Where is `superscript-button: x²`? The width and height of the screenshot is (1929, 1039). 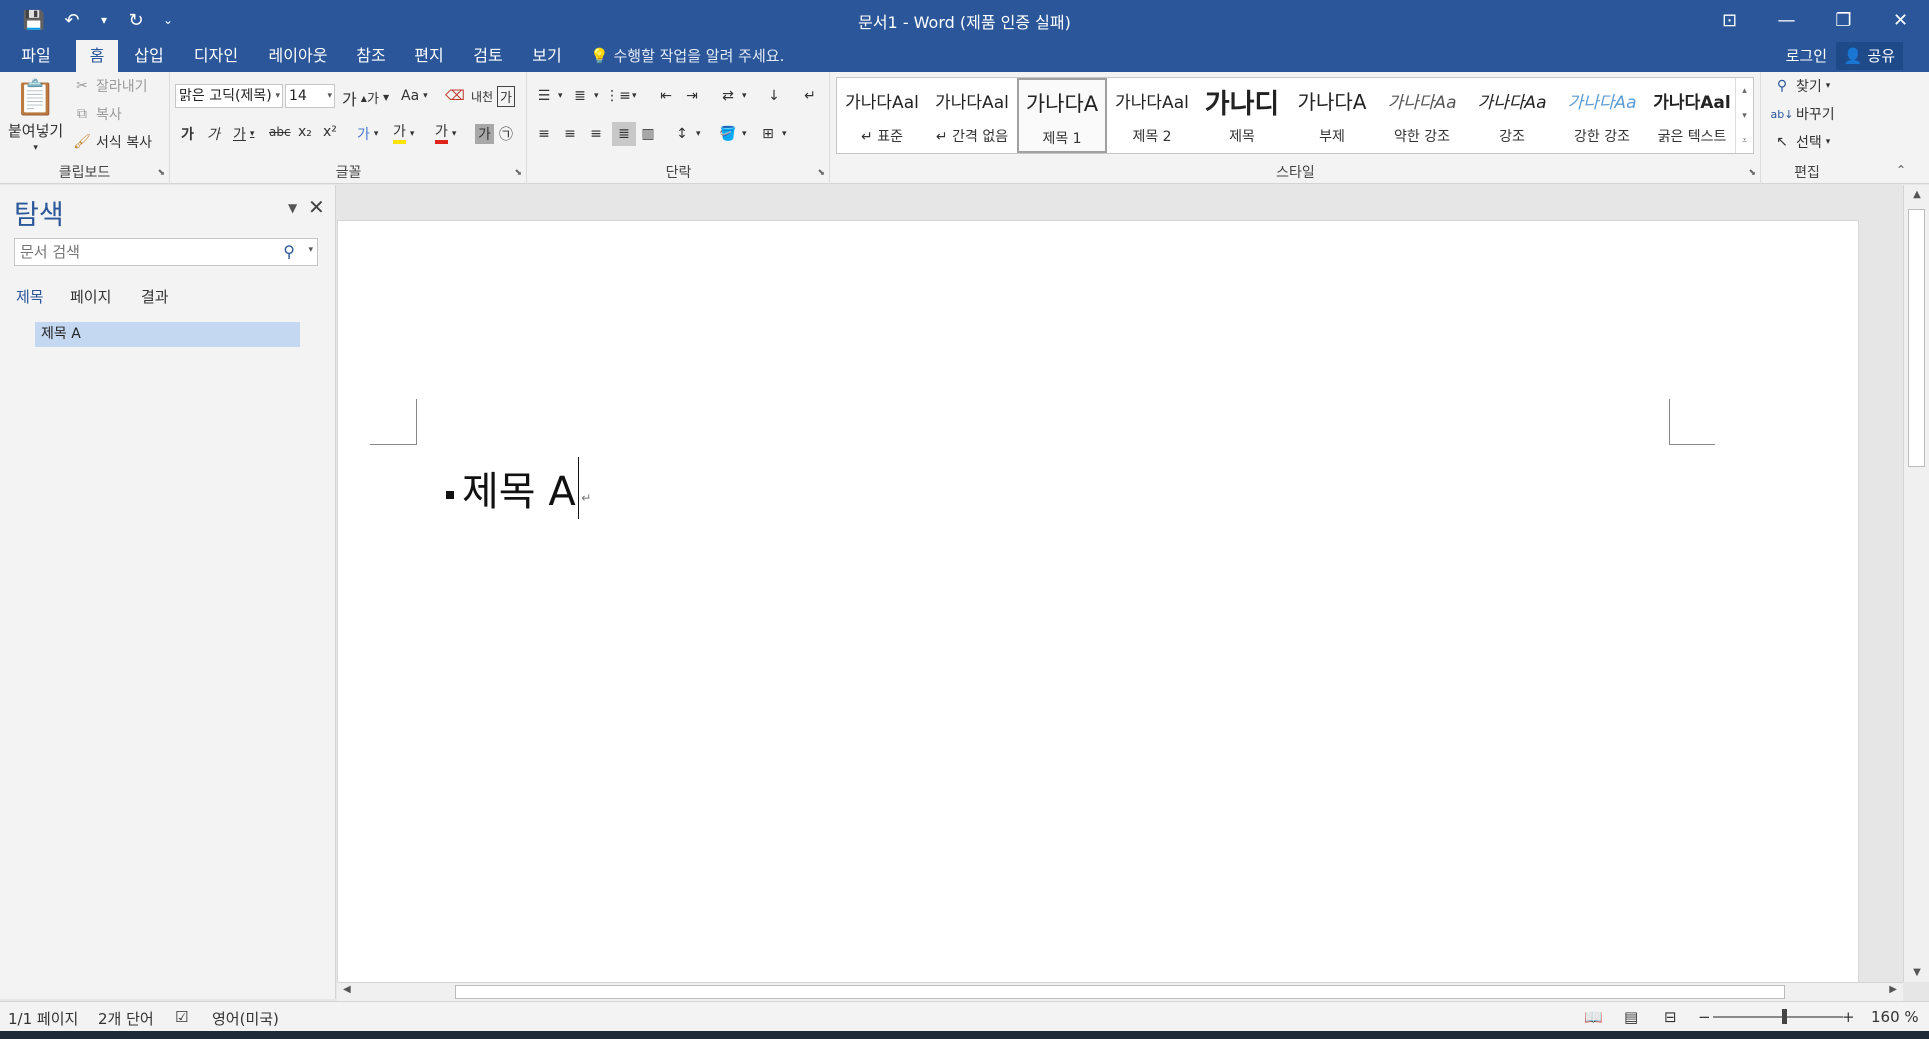
superscript-button: x² is located at coordinates (330, 132).